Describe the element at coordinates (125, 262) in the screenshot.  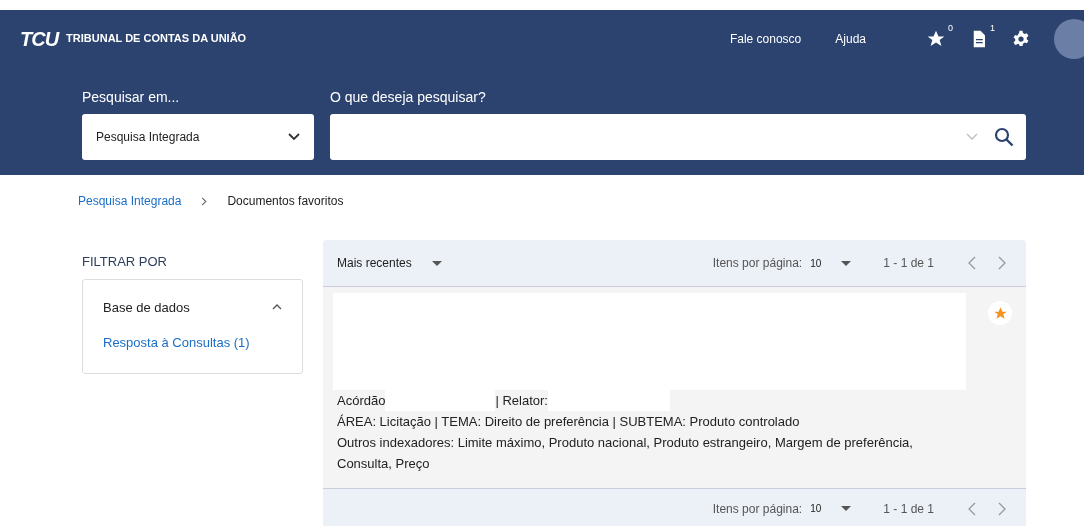
I see `filter-heading: FILTRAR POR` at that location.